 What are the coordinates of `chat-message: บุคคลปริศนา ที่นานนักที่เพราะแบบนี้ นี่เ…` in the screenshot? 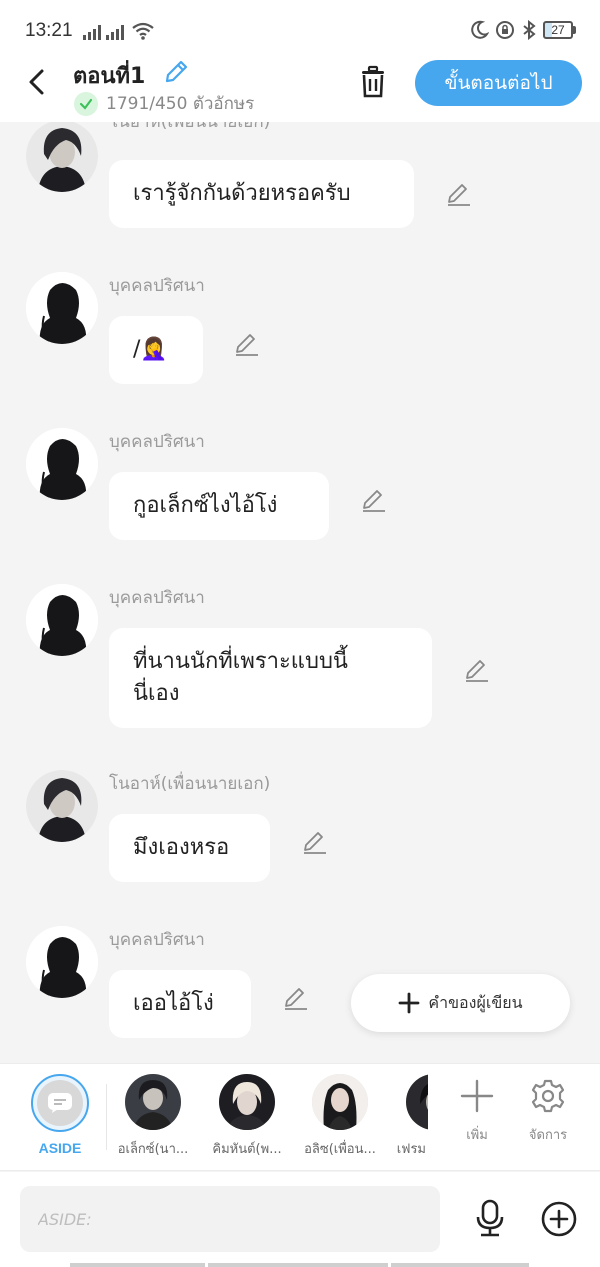 It's located at (300, 662).